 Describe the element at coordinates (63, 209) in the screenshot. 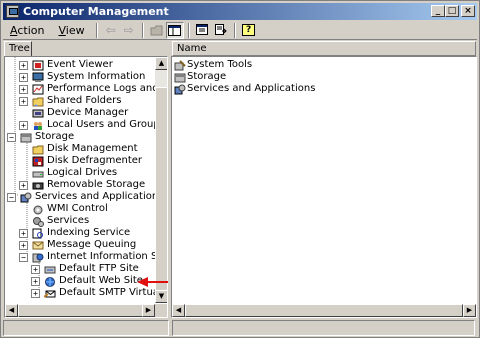

I see `tree-item: WMI Control` at that location.